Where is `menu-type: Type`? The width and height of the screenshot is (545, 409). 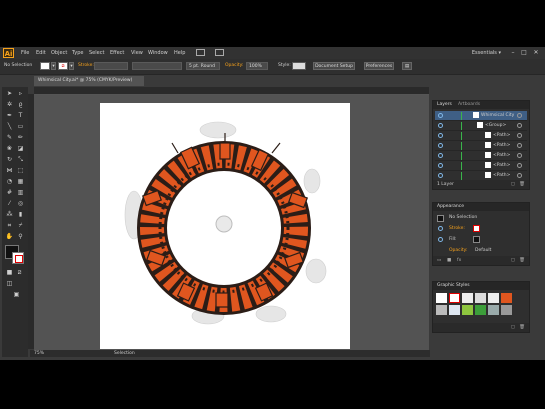 menu-type: Type is located at coordinates (77, 53).